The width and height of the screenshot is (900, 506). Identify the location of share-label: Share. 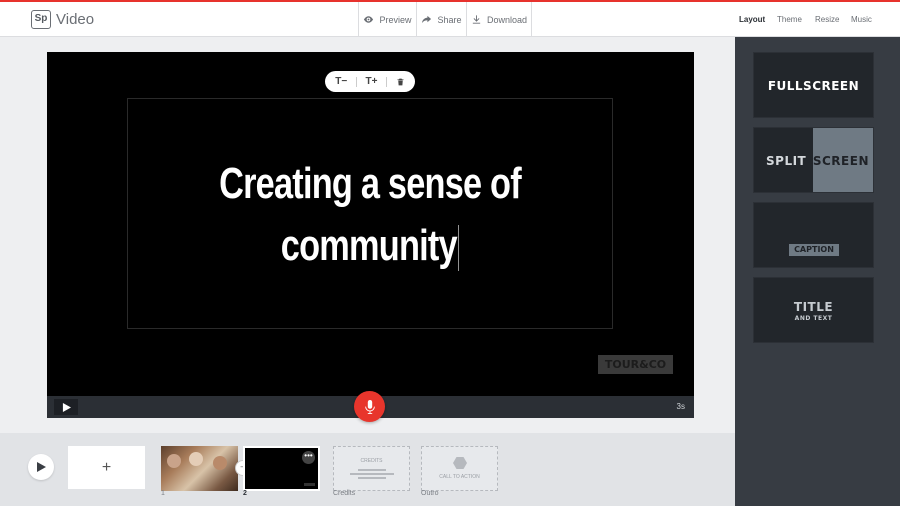
(449, 19).